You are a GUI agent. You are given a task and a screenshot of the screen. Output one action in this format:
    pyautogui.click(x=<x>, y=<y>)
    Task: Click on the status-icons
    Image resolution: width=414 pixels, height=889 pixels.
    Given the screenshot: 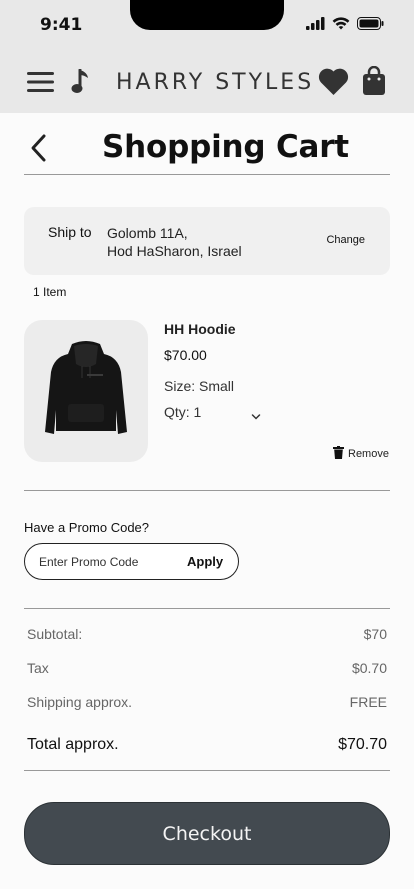 What is the action you would take?
    pyautogui.click(x=345, y=26)
    